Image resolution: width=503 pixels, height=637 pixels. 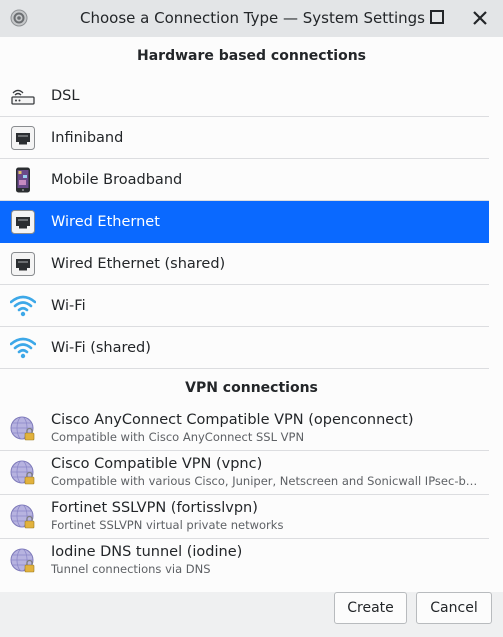 What do you see at coordinates (138, 264) in the screenshot?
I see `list-item-label: Wired Ethernet (shared)` at bounding box center [138, 264].